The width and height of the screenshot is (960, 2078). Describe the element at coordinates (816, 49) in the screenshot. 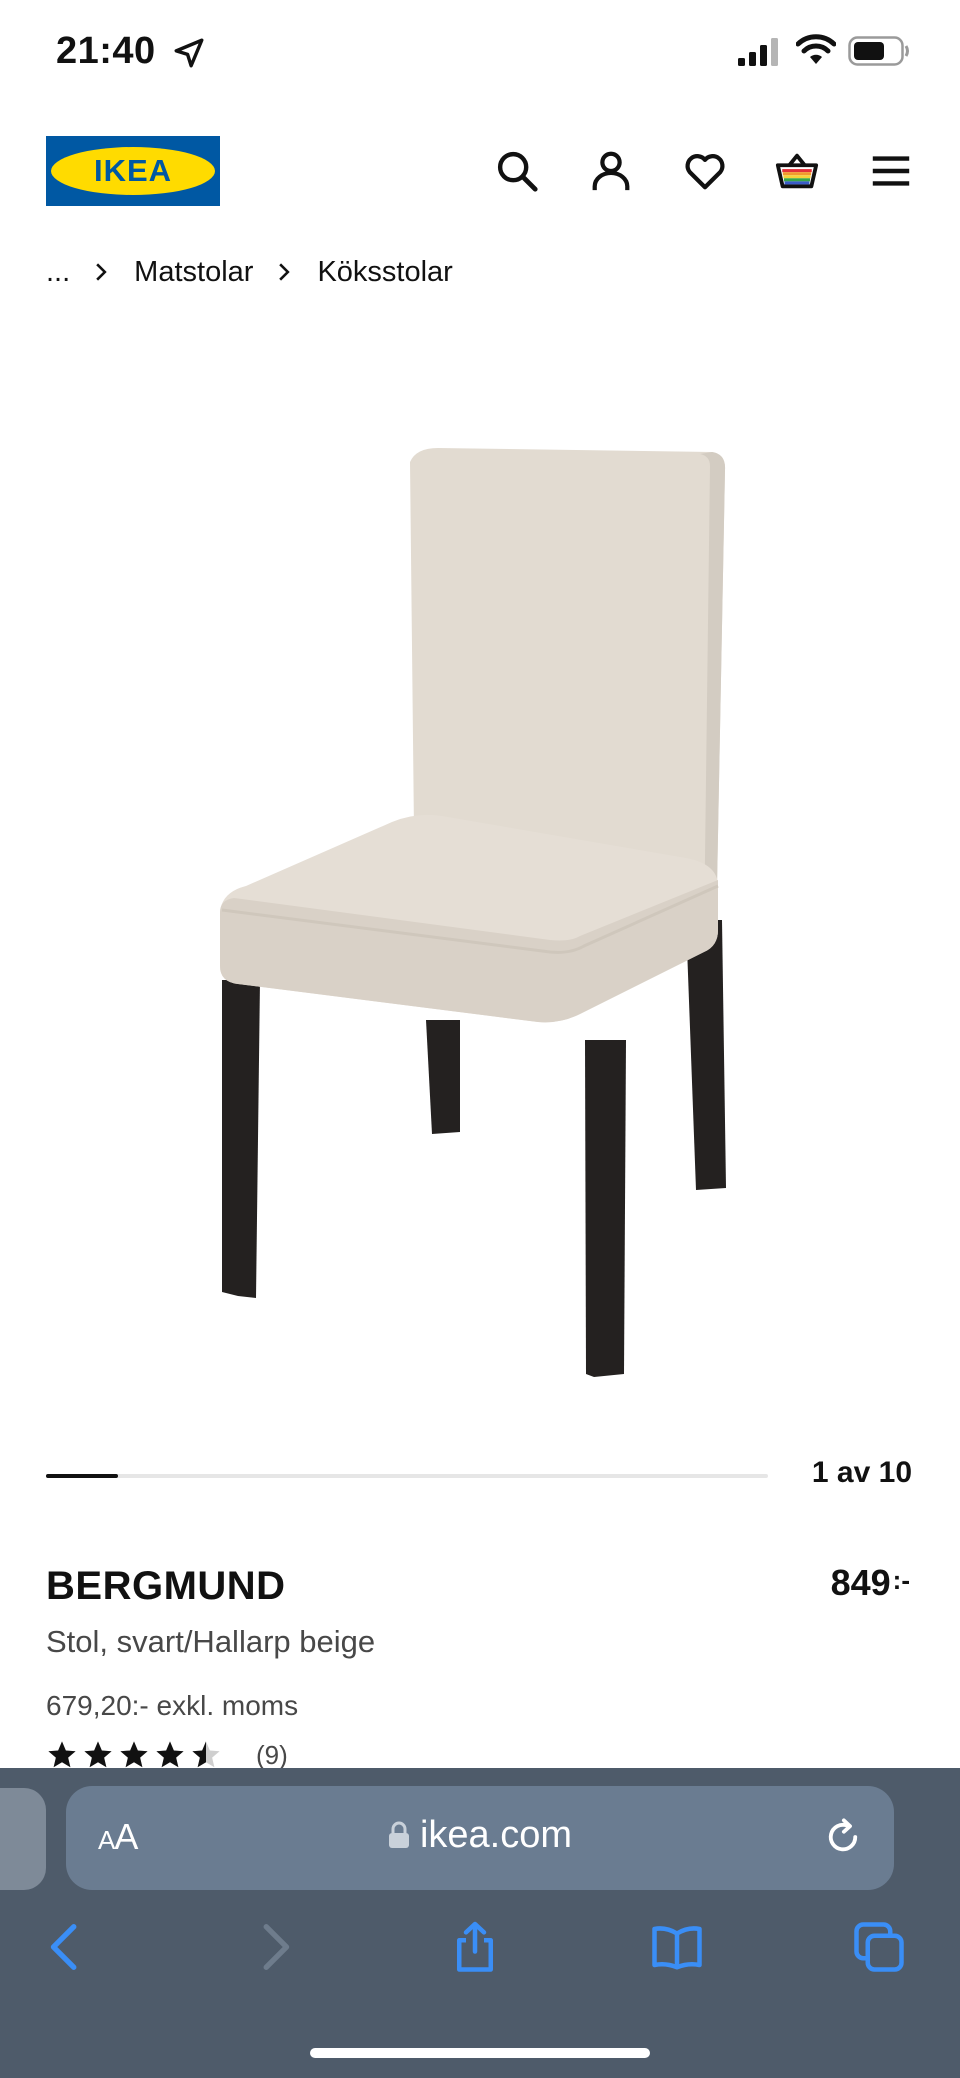

I see `wifi-icon` at that location.